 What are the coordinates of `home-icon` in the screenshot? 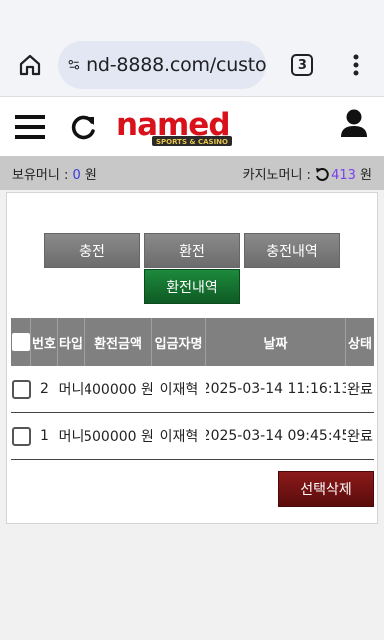 It's located at (29, 65).